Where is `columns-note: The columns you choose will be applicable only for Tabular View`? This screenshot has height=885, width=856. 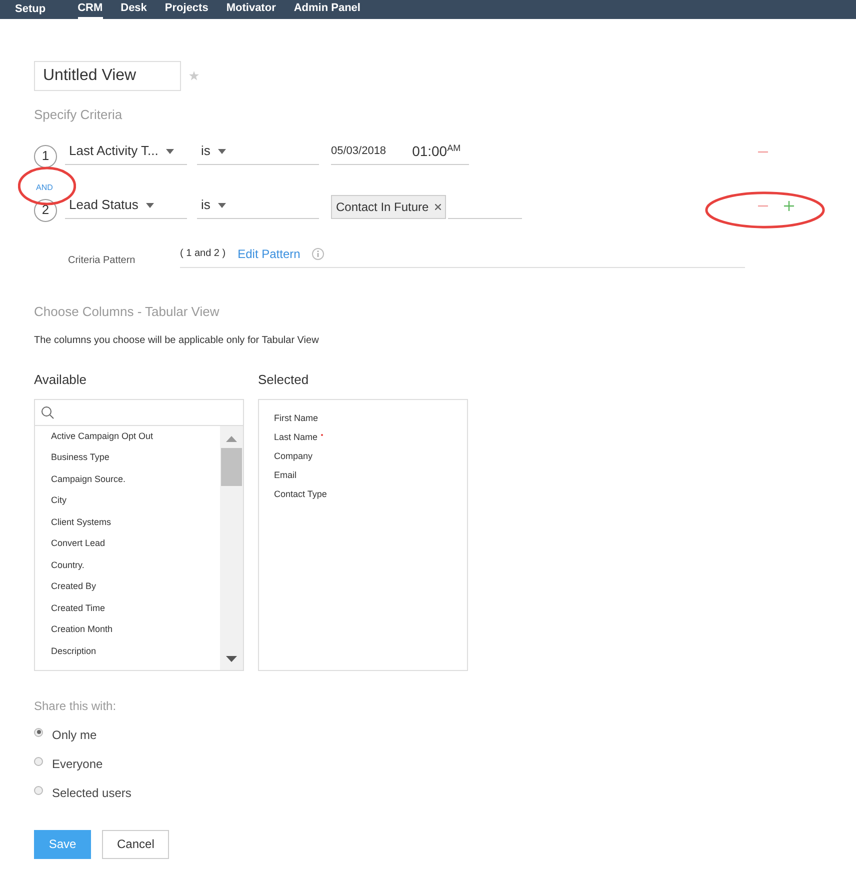
columns-note: The columns you choose will be applicable only for Tabular View is located at coordinates (177, 341).